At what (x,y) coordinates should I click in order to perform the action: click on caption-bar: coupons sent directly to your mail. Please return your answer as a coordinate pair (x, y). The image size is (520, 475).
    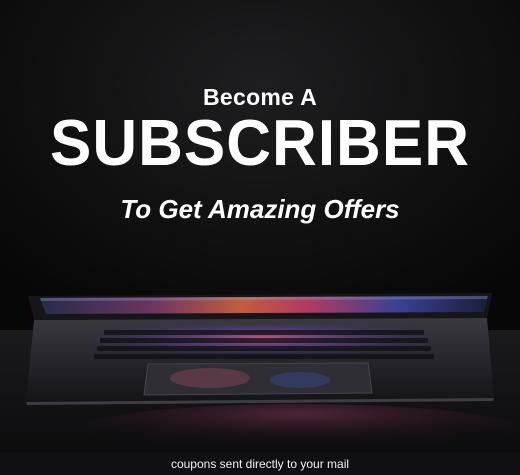
    Looking at the image, I should click on (260, 464).